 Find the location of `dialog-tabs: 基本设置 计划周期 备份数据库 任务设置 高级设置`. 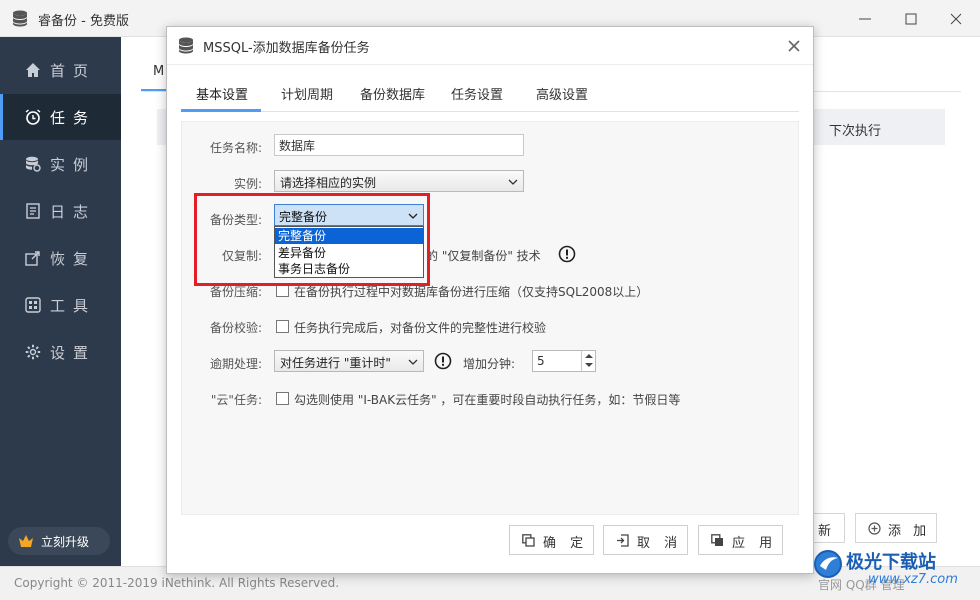

dialog-tabs: 基本设置 计划周期 备份数据库 任务设置 高级设置 is located at coordinates (490, 94).